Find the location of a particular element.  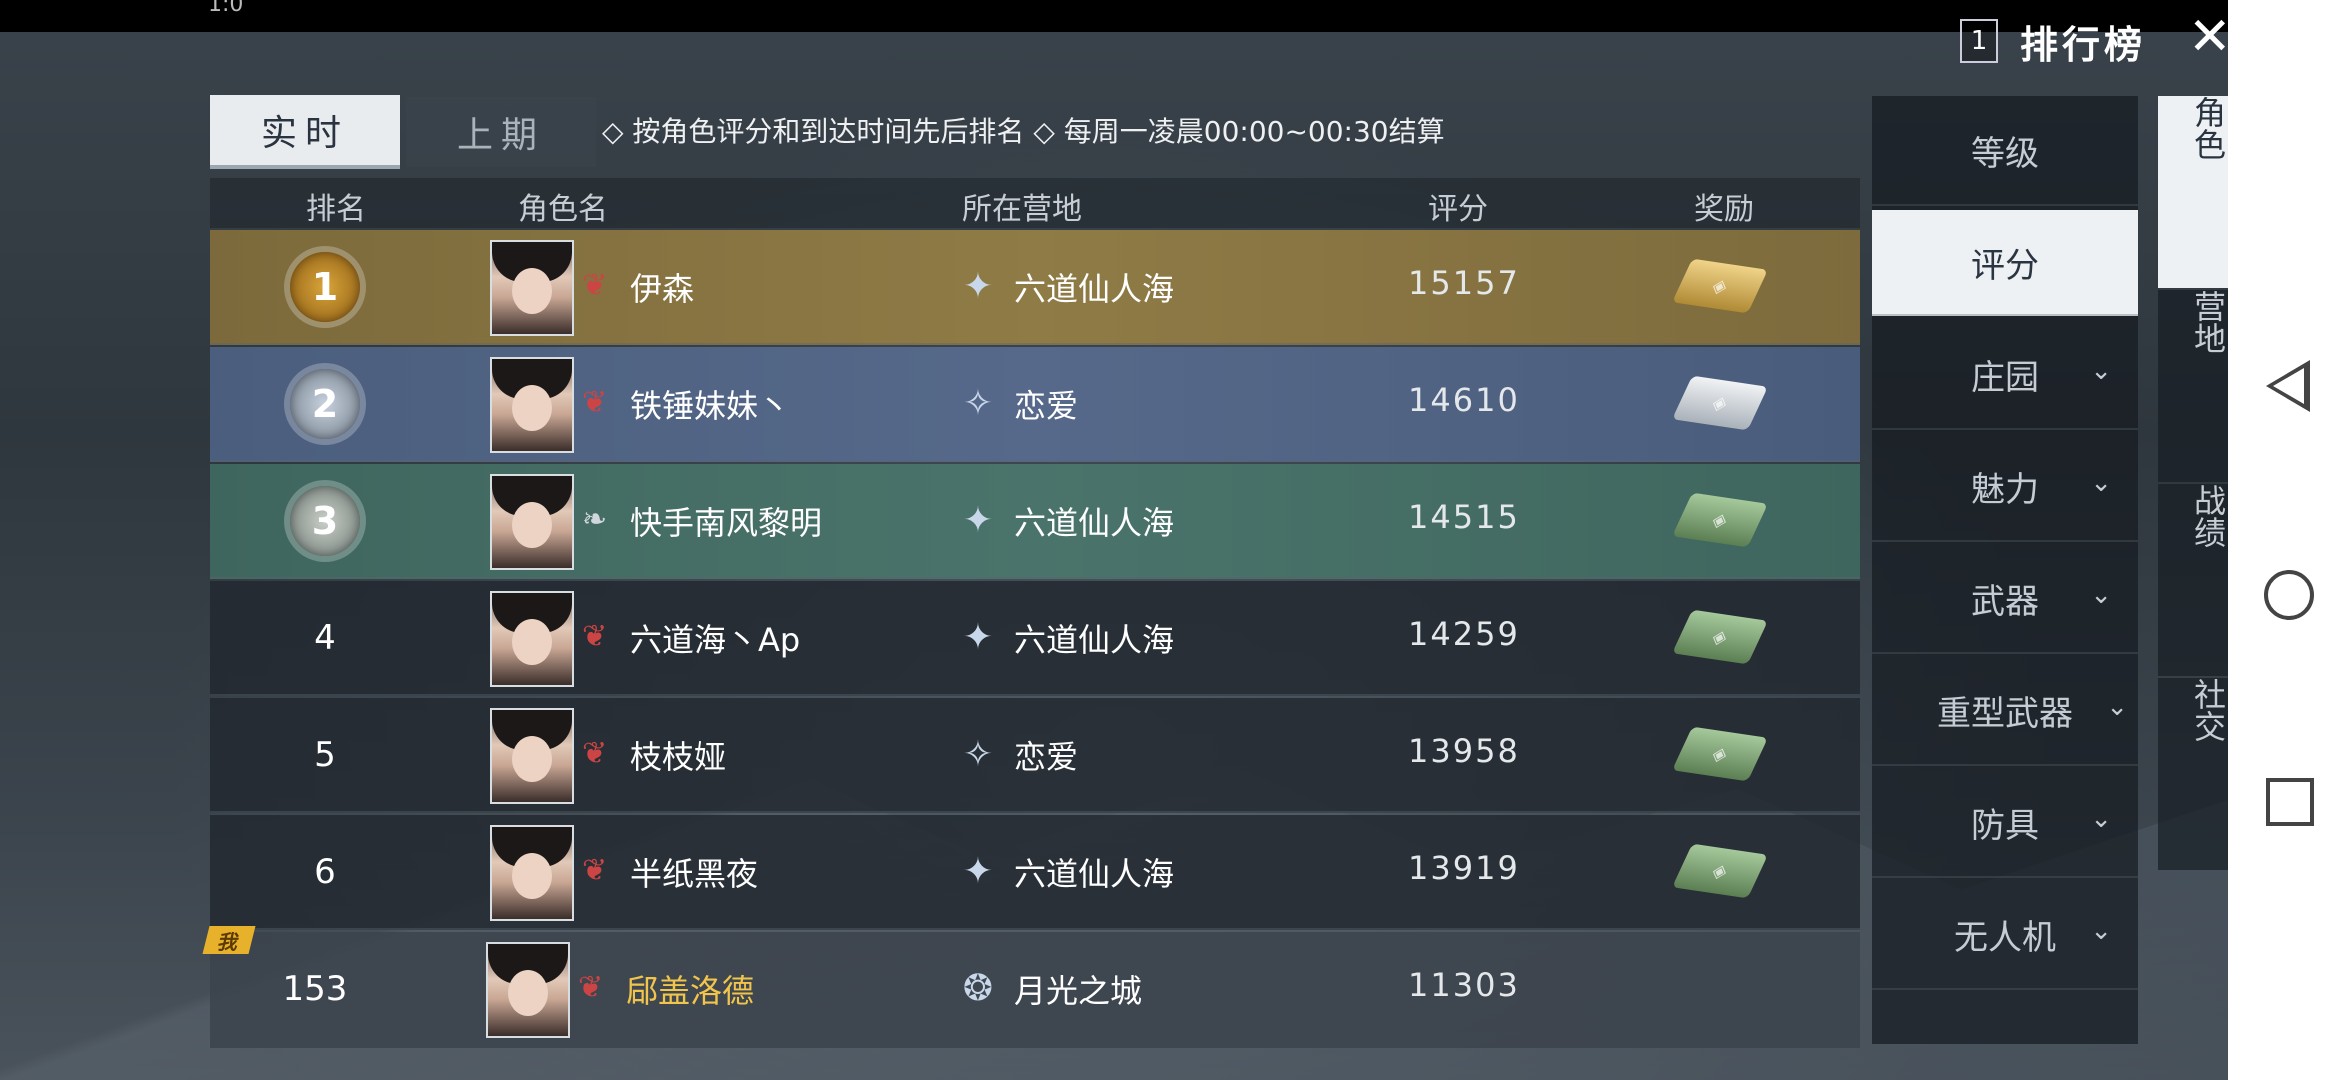

camp-emblem-icon: ❂ is located at coordinates (978, 988).